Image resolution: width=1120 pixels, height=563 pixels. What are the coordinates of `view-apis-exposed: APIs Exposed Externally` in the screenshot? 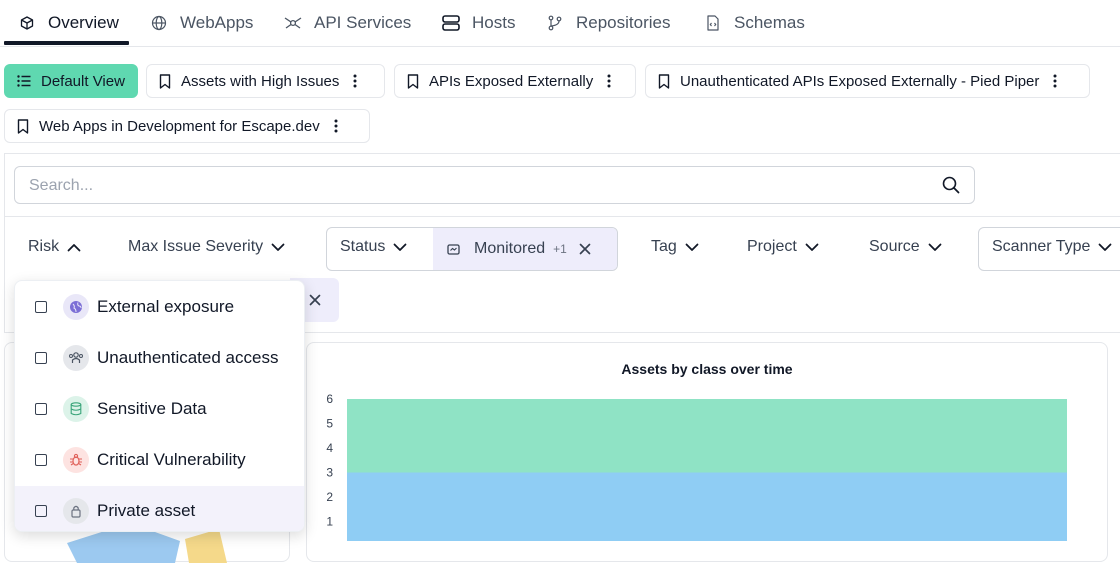 It's located at (515, 81).